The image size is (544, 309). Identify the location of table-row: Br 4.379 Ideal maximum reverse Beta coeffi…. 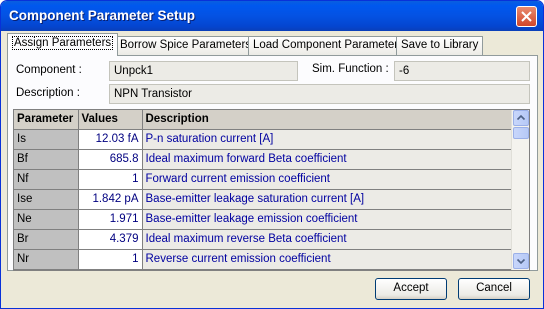
(263, 239).